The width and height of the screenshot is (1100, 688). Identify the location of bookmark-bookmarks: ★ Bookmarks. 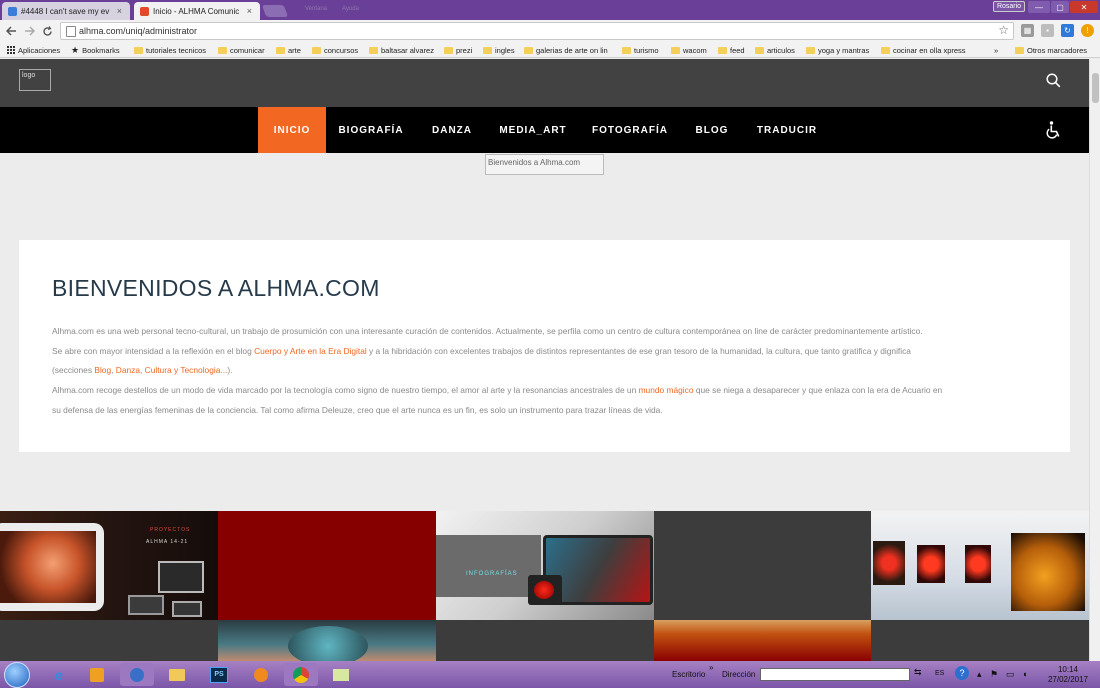
(101, 50).